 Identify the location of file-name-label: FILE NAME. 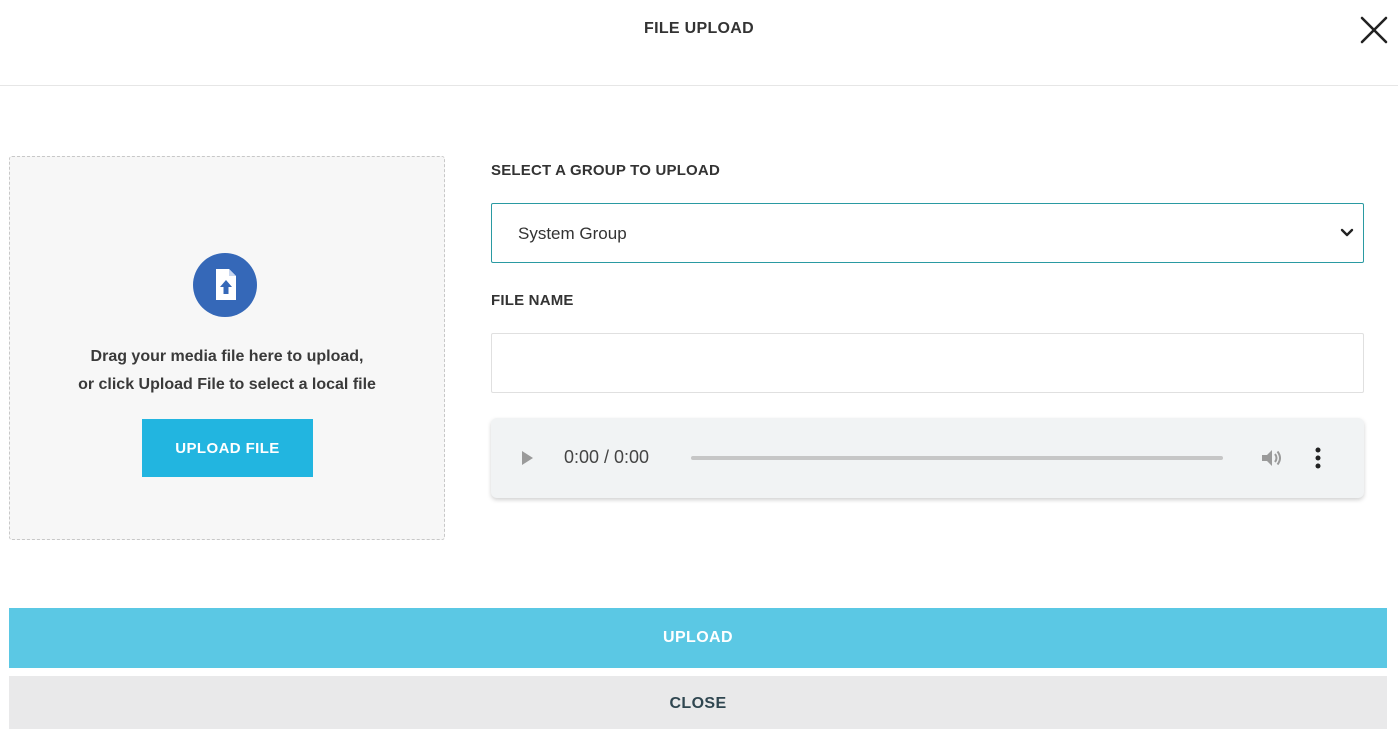
(532, 300).